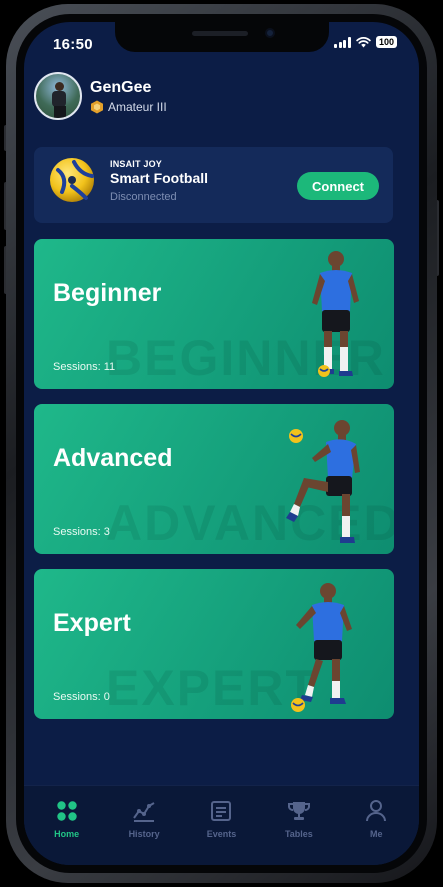 The width and height of the screenshot is (443, 887). What do you see at coordinates (107, 293) in the screenshot?
I see `level-title: Beginner` at bounding box center [107, 293].